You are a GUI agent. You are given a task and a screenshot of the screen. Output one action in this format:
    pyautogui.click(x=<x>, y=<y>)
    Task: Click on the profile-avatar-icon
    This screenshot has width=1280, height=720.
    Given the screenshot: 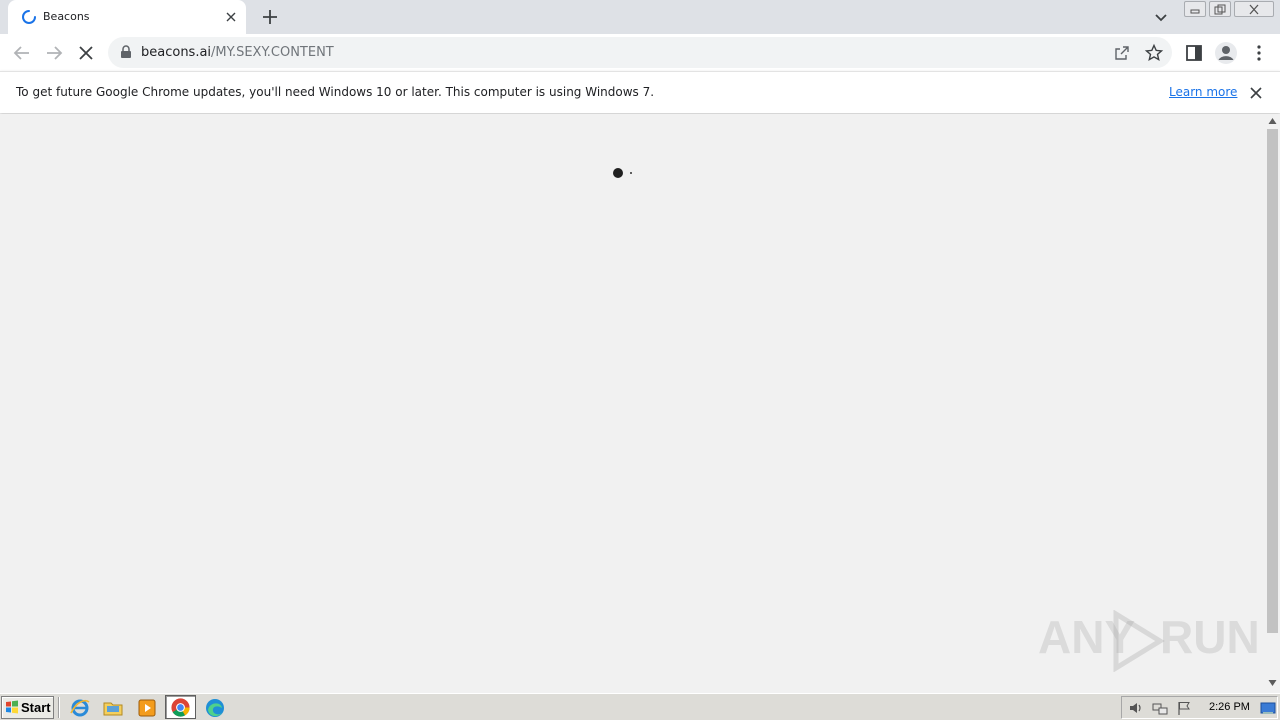 What is the action you would take?
    pyautogui.click(x=1226, y=53)
    